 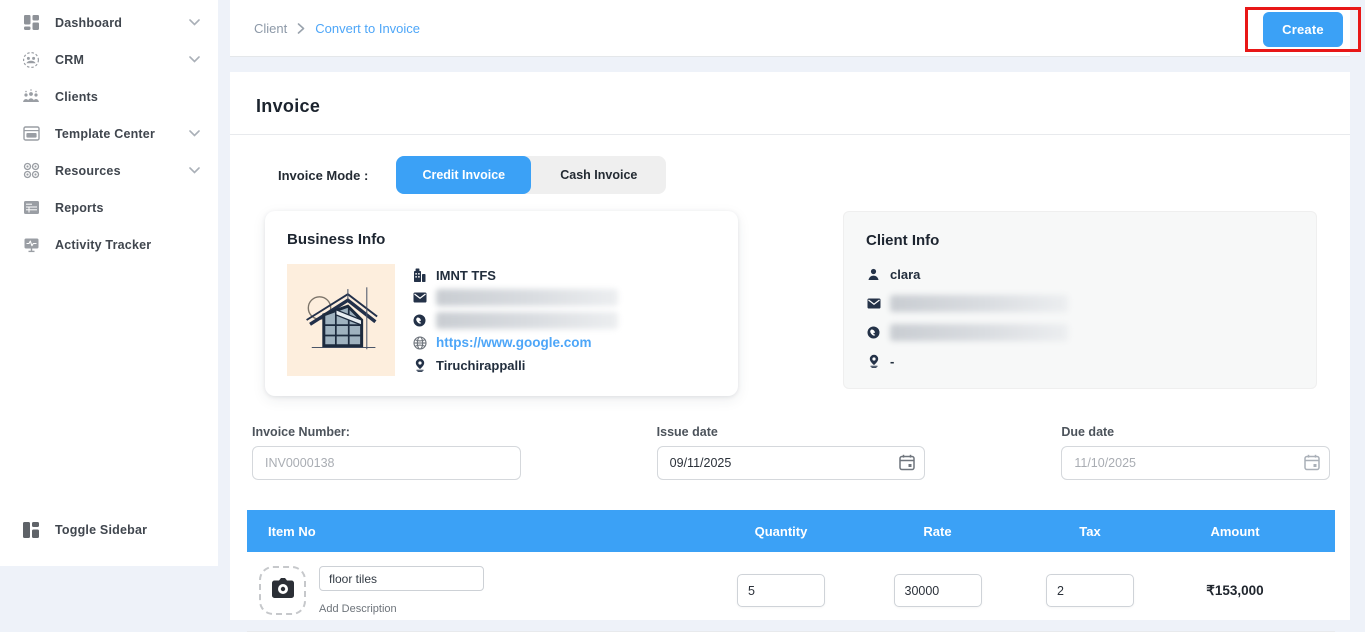 I want to click on invoice-number-input, so click(x=386, y=463).